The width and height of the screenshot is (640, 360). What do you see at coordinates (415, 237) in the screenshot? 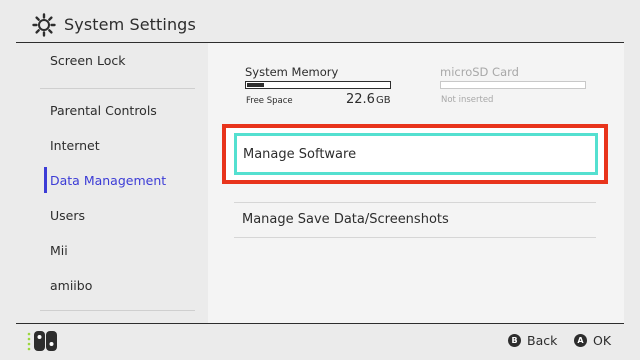
I see `row-divider` at bounding box center [415, 237].